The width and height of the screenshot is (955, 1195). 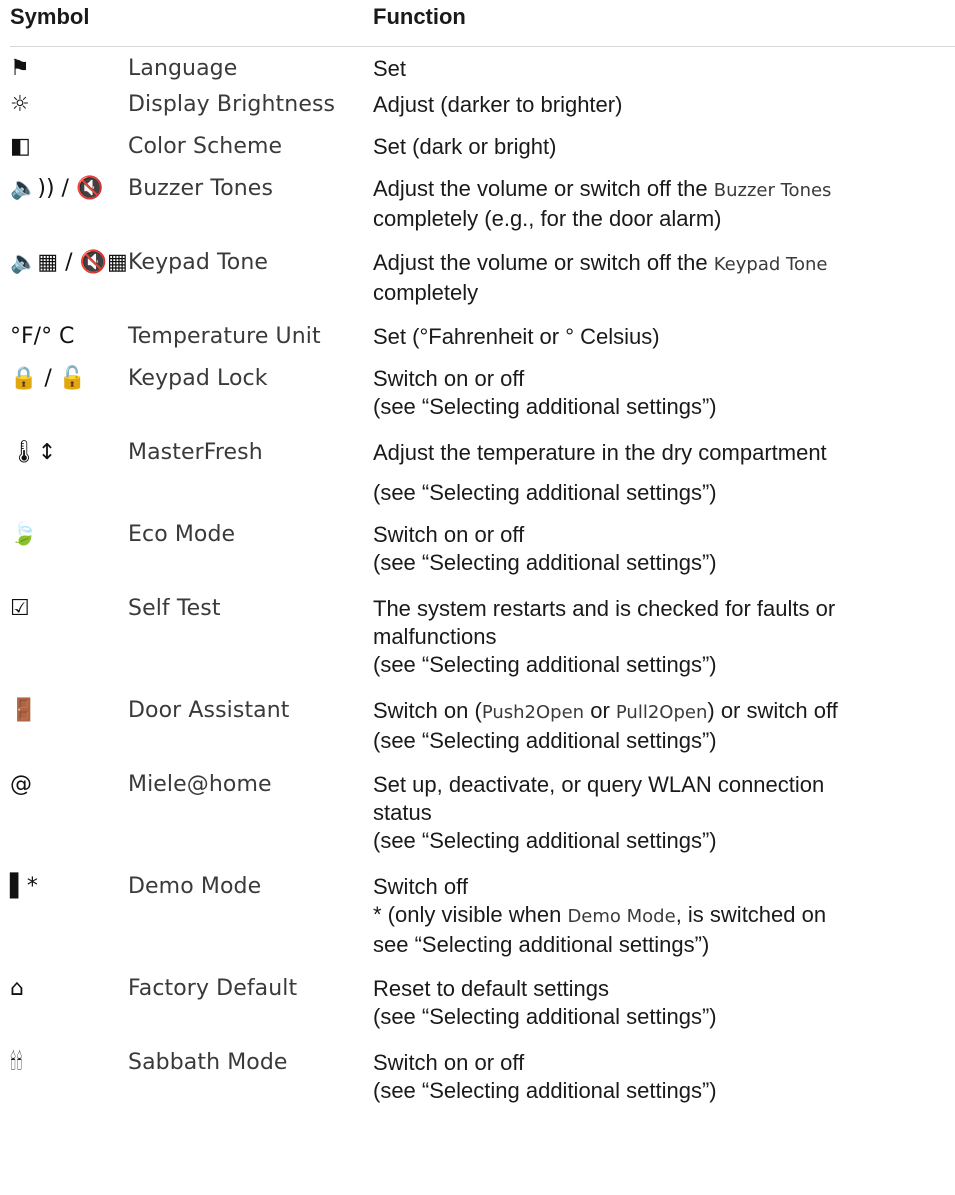 What do you see at coordinates (191, 23) in the screenshot?
I see `header-symbol: Symbol` at bounding box center [191, 23].